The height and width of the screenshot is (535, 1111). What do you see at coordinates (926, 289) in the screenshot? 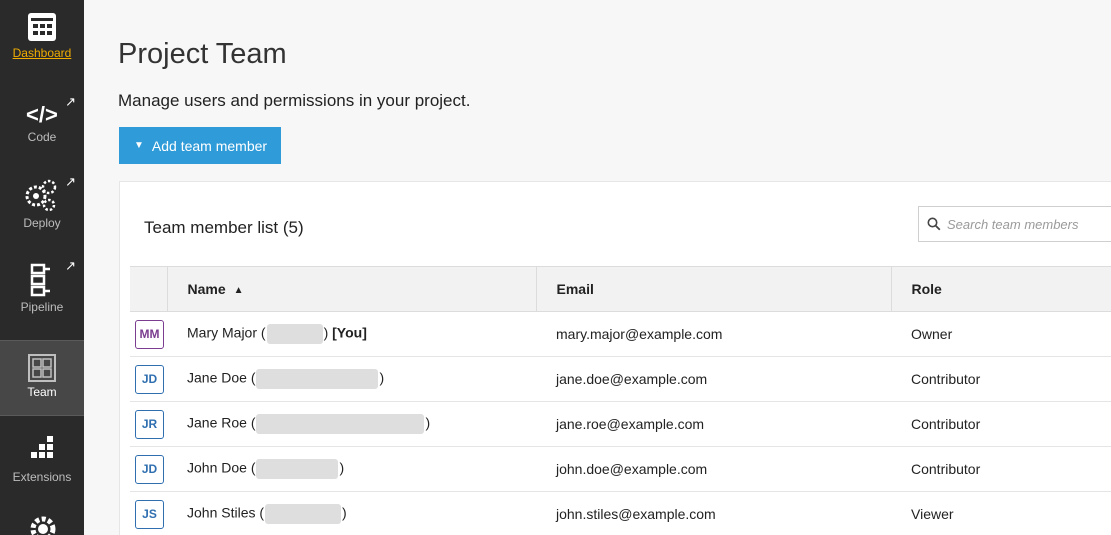
I see `role-header-label: Role` at bounding box center [926, 289].